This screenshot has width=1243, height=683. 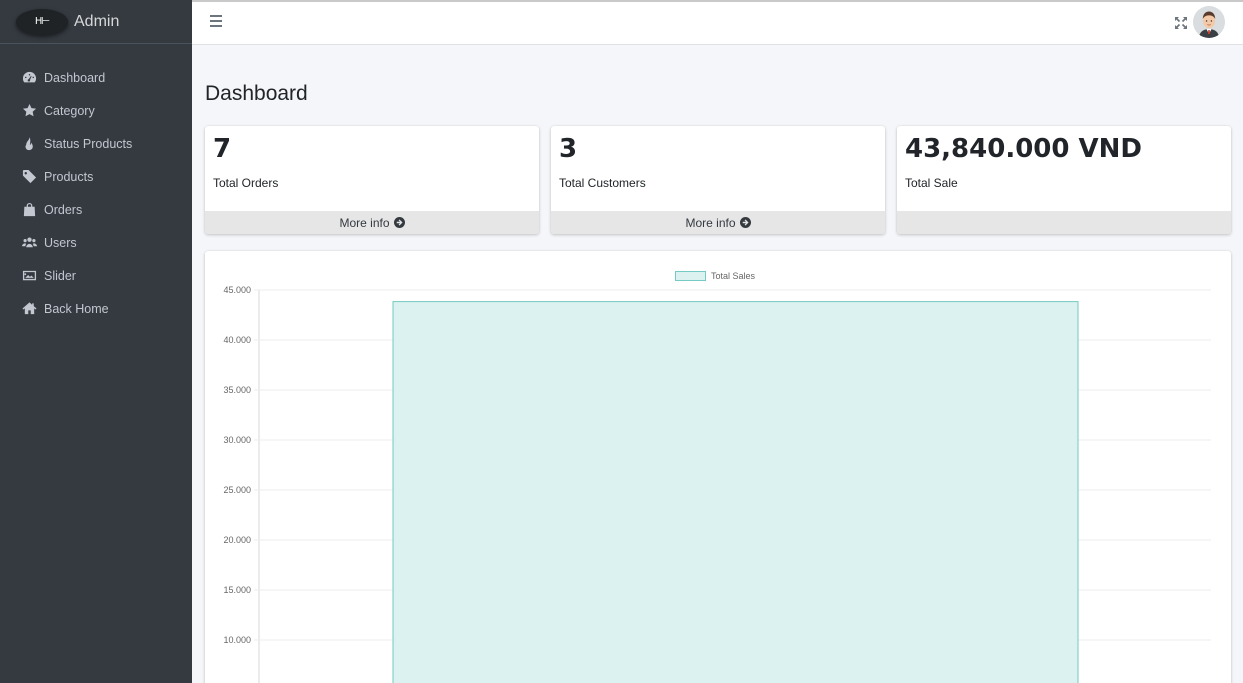 What do you see at coordinates (29, 177) in the screenshot?
I see `tag-icon` at bounding box center [29, 177].